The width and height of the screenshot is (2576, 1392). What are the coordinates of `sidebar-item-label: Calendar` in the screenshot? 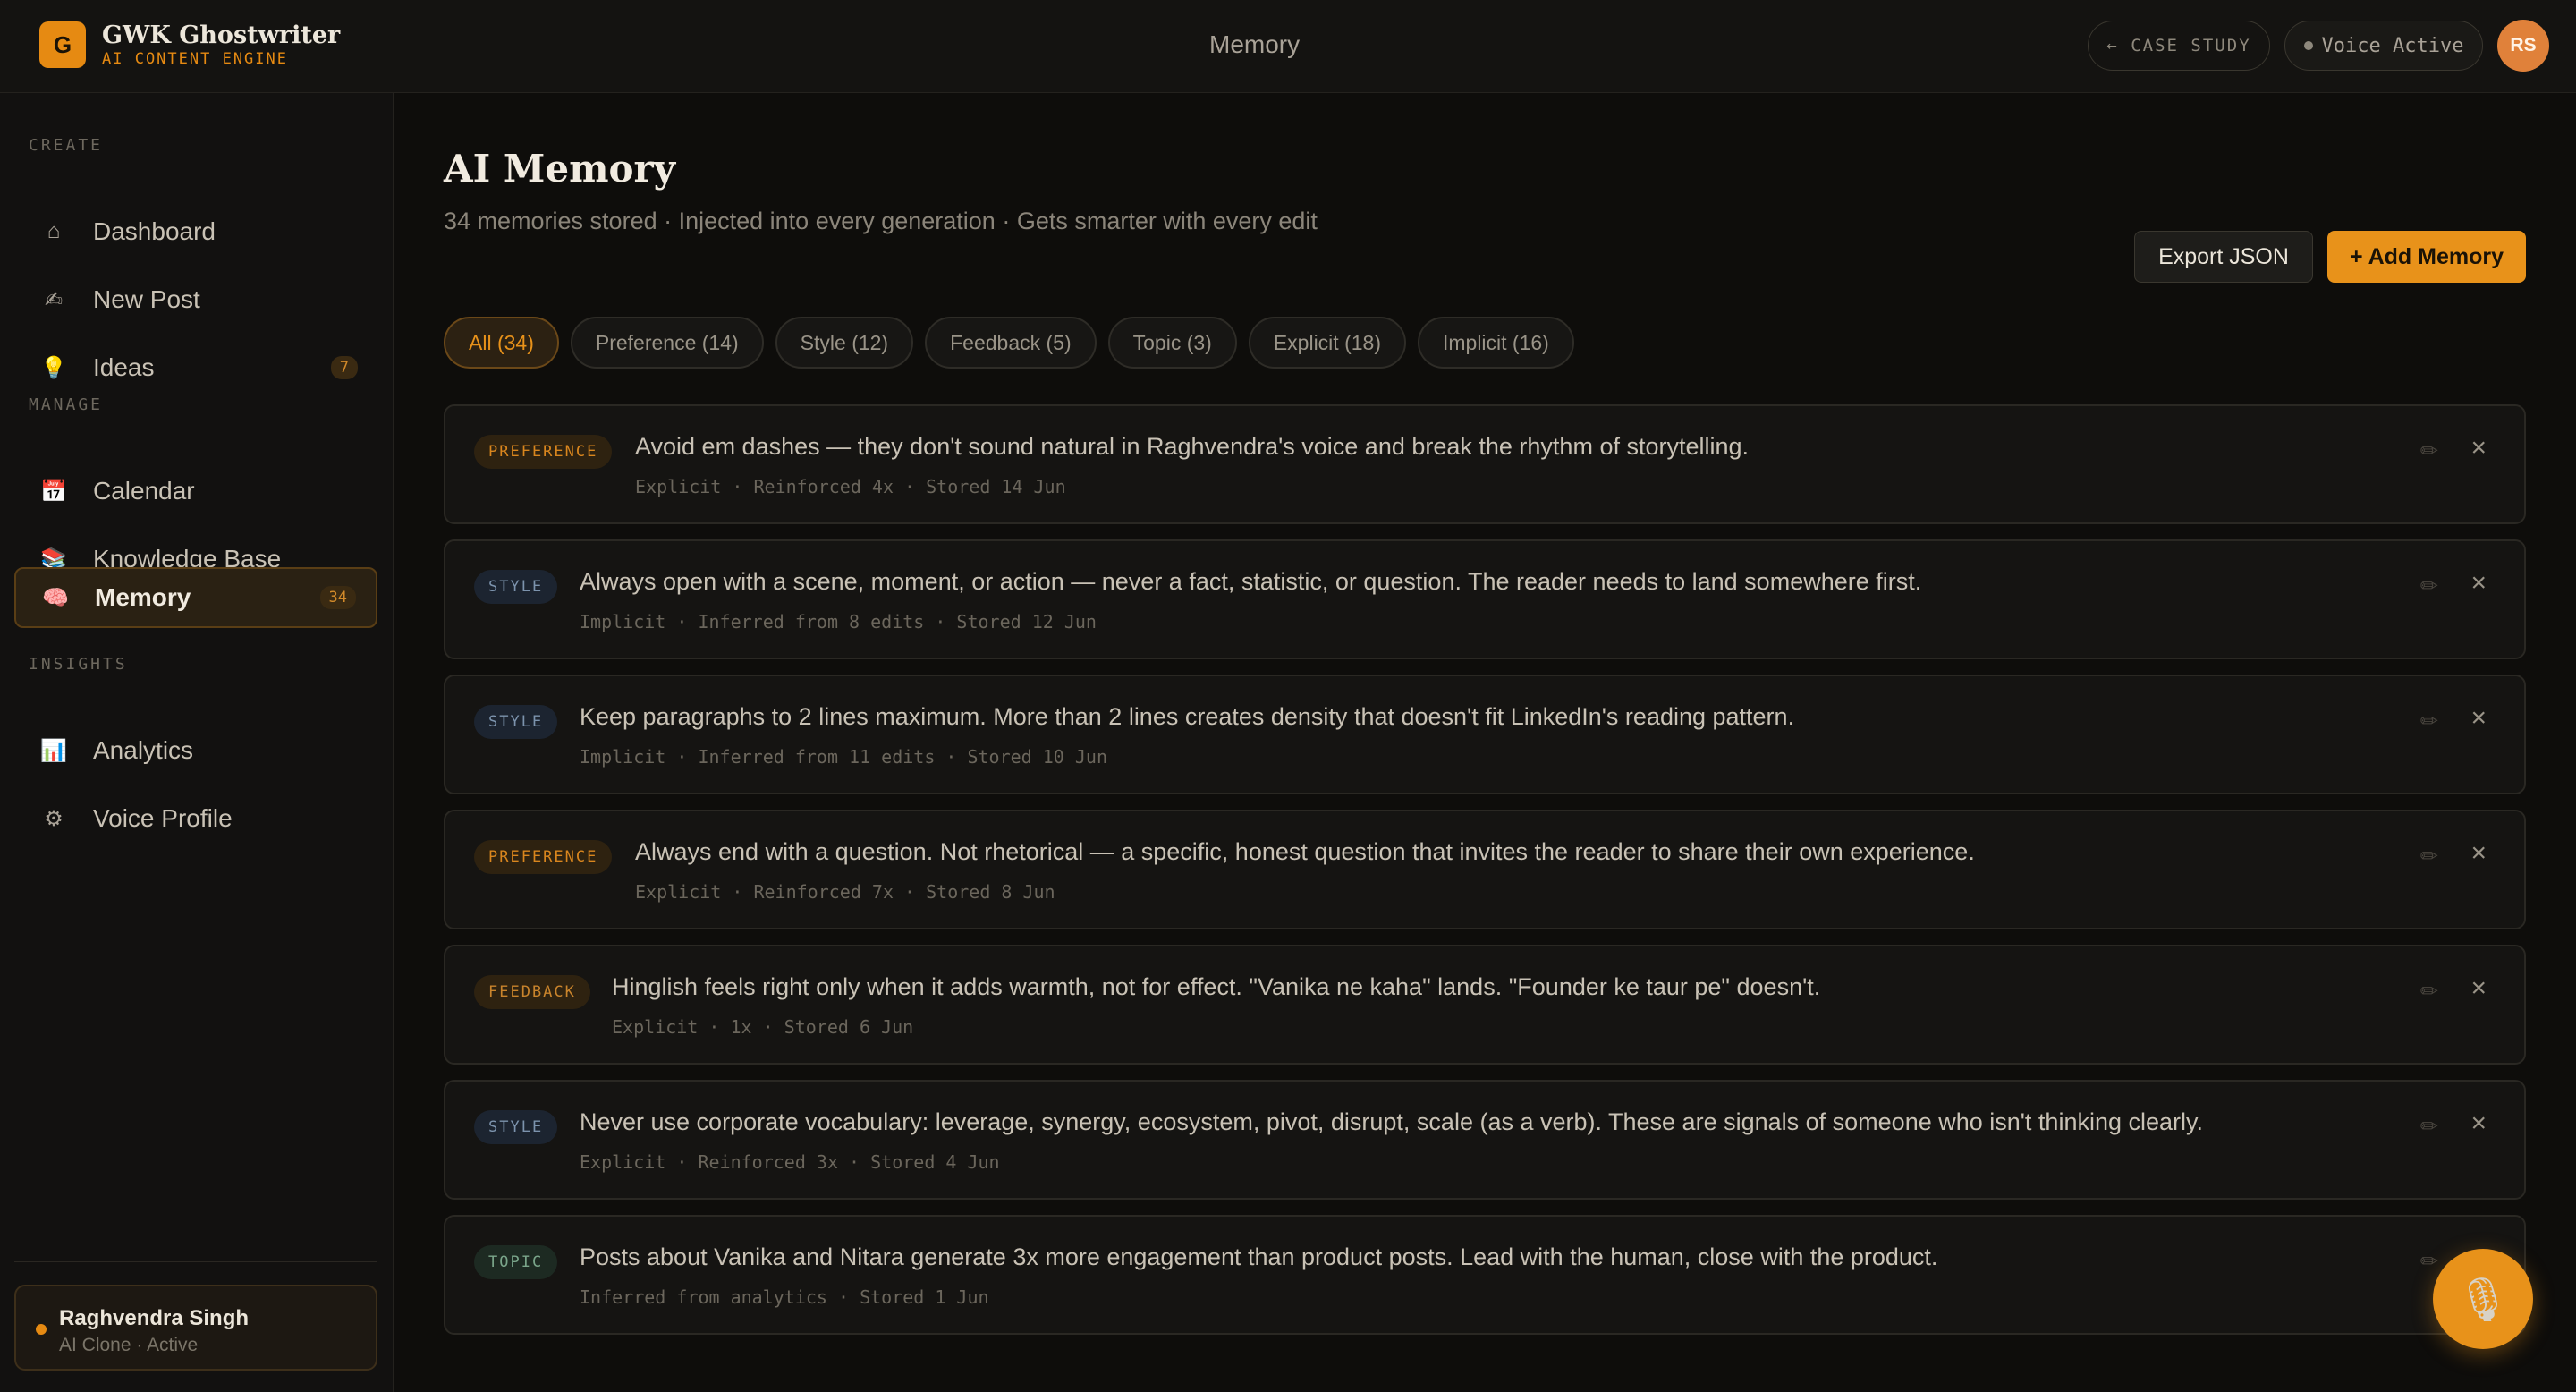 It's located at (144, 491).